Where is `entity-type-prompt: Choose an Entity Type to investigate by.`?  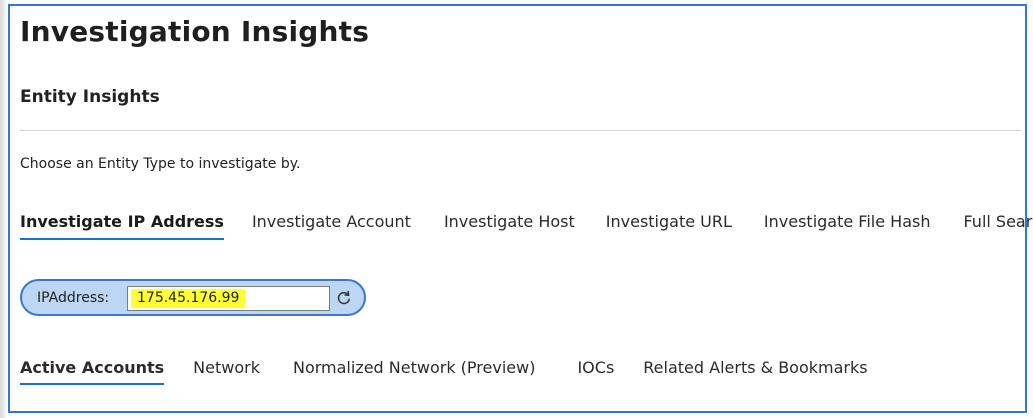
entity-type-prompt: Choose an Entity Type to investigate by. is located at coordinates (160, 164).